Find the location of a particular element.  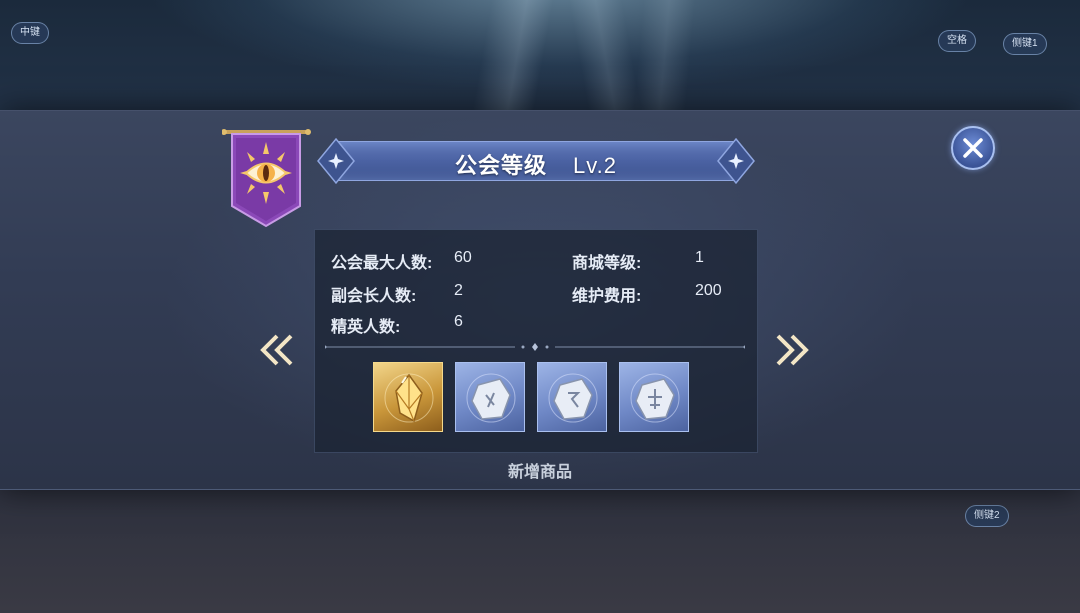

max-members-label: 公会最大人数: is located at coordinates (382, 263).